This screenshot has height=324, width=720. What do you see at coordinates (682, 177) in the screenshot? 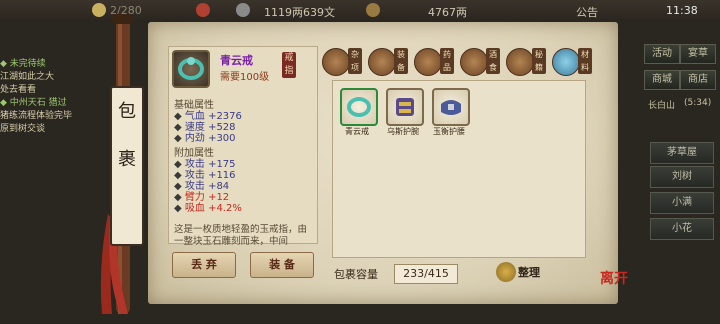
I see `sidebar-item-liushu: 刘树` at bounding box center [682, 177].